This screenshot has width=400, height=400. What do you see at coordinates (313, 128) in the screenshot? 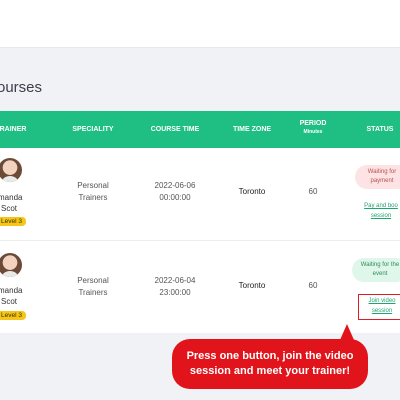
I see `header-period: PERIOD Minutes` at bounding box center [313, 128].